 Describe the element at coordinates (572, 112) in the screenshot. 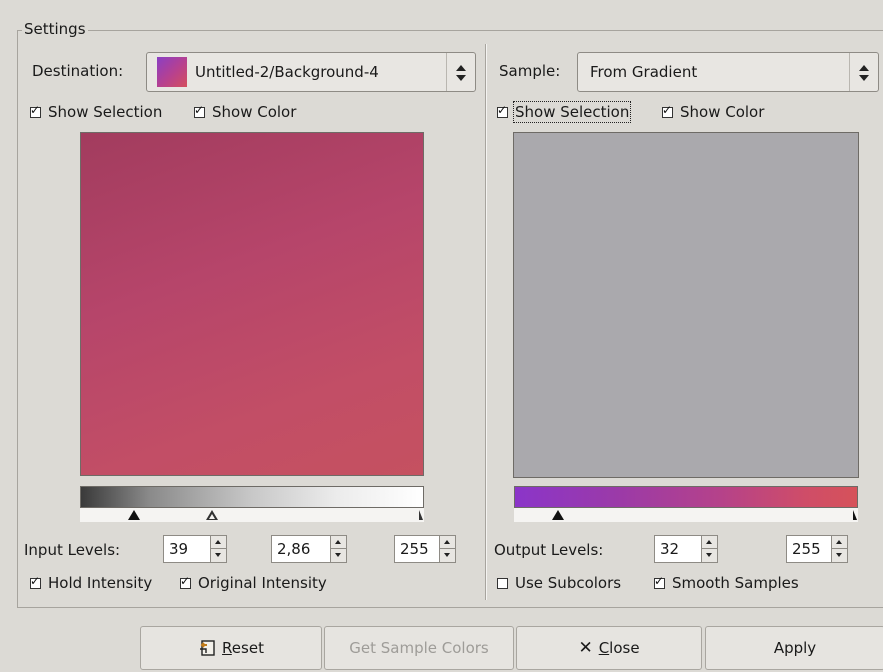

I see `right-show-selection-label: Show Selection` at that location.